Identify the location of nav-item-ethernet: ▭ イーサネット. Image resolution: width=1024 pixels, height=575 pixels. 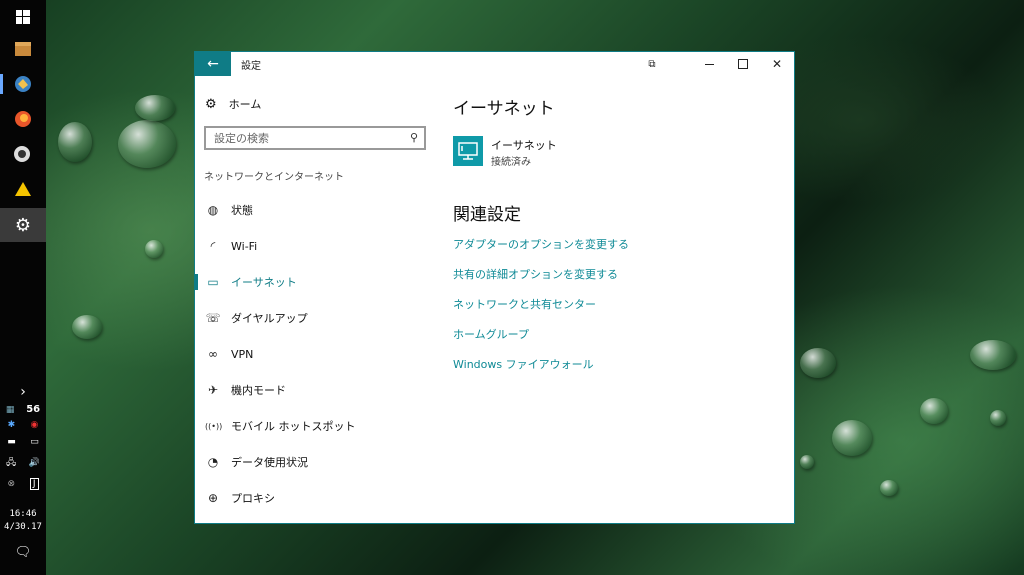
(315, 282).